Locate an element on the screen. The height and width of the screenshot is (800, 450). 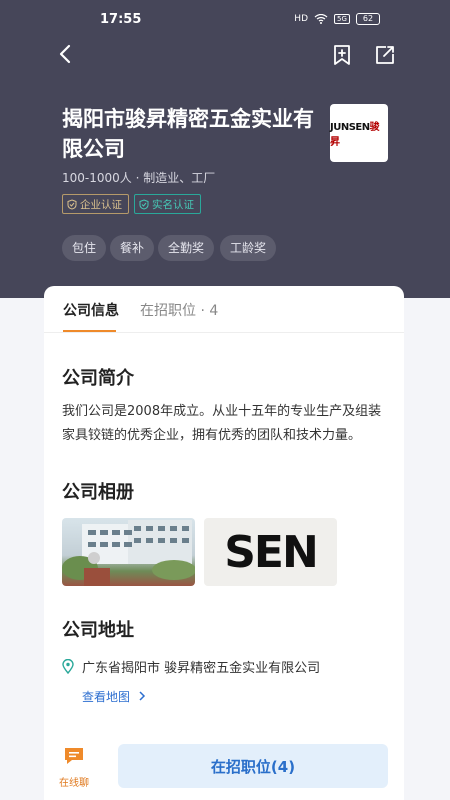
company-verified-badge: 企业认证 is located at coordinates (95, 204).